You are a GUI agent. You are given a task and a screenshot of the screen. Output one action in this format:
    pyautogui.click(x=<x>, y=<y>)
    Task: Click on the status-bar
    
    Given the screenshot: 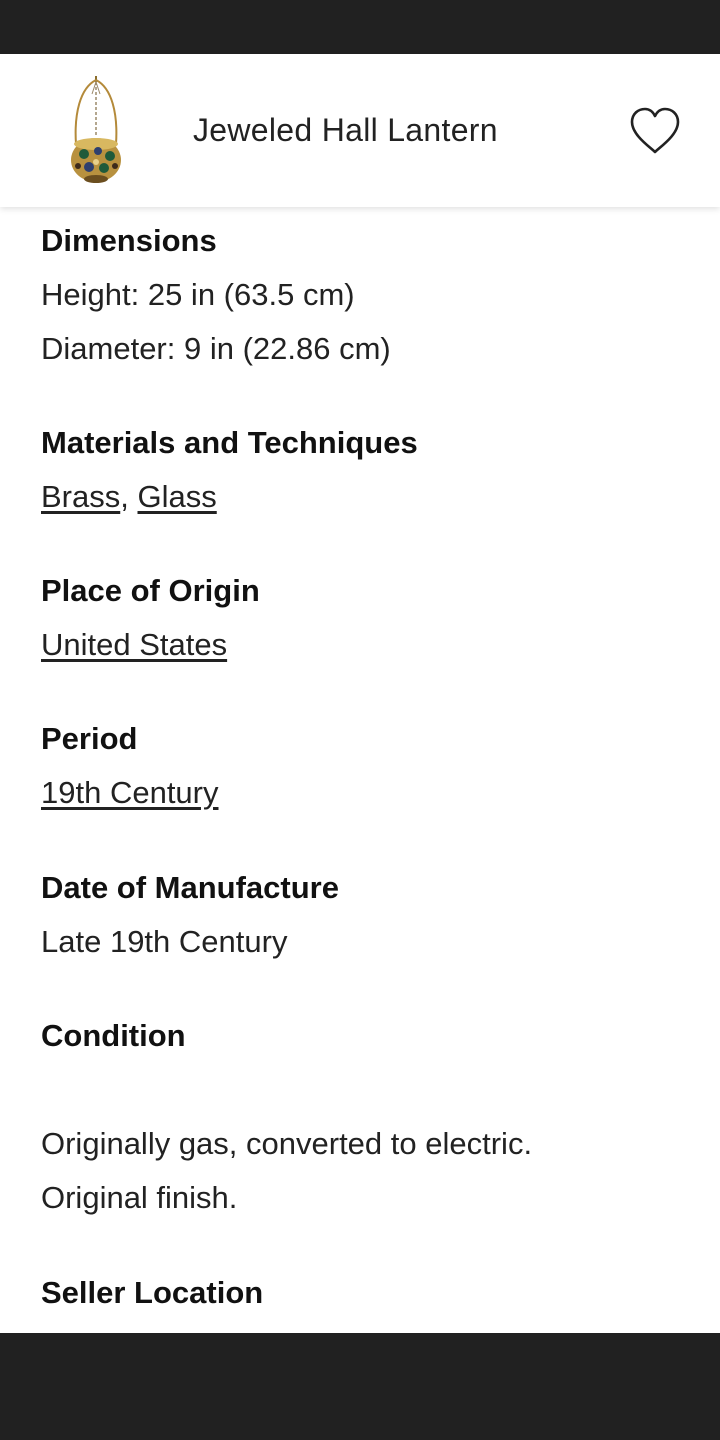 What is the action you would take?
    pyautogui.click(x=360, y=27)
    